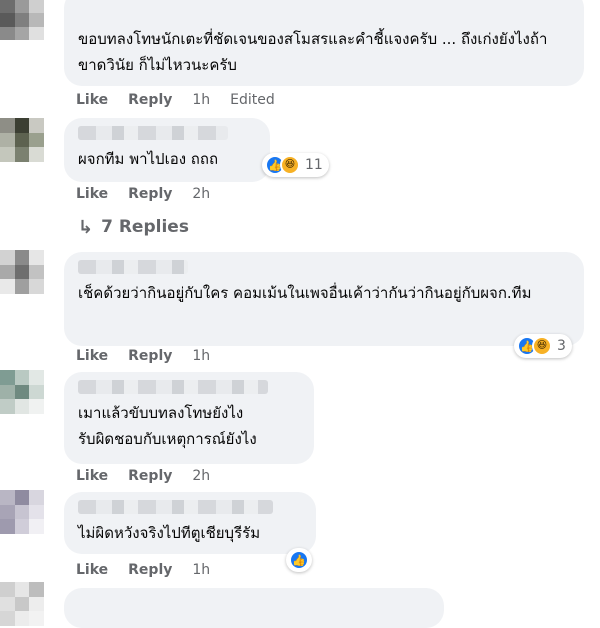 The height and width of the screenshot is (628, 600). I want to click on comment-text: ผจกทีม พาไปเอง ถถถ, so click(148, 159).